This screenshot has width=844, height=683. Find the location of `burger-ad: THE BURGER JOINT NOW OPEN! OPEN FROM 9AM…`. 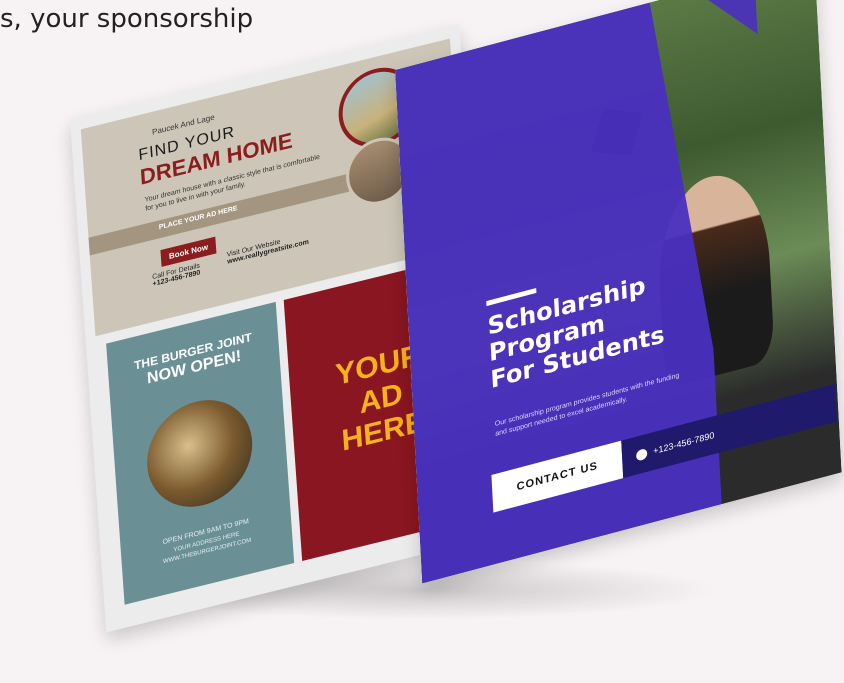

burger-ad: THE BURGER JOINT NOW OPEN! OPEN FROM 9AM… is located at coordinates (200, 453).